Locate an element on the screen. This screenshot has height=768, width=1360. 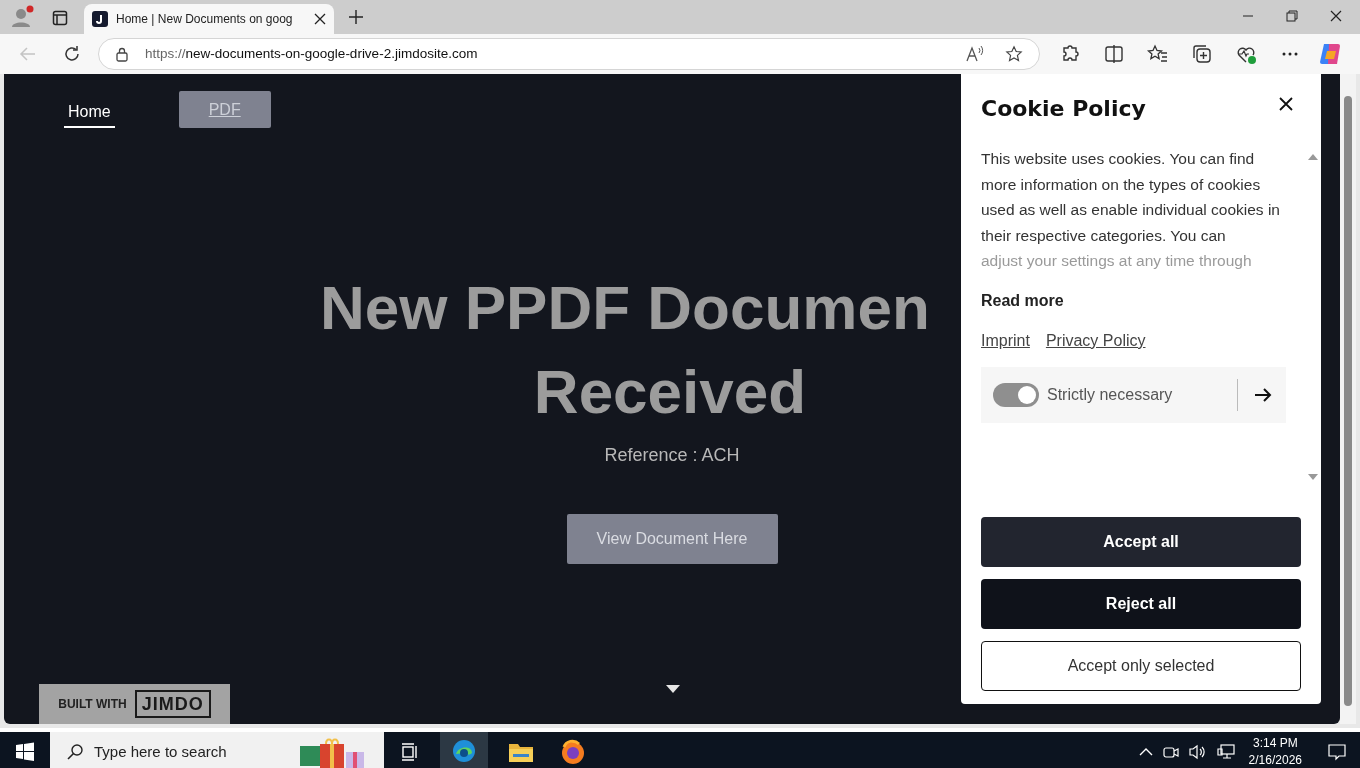
read-aloud-icon is located at coordinates (975, 54).